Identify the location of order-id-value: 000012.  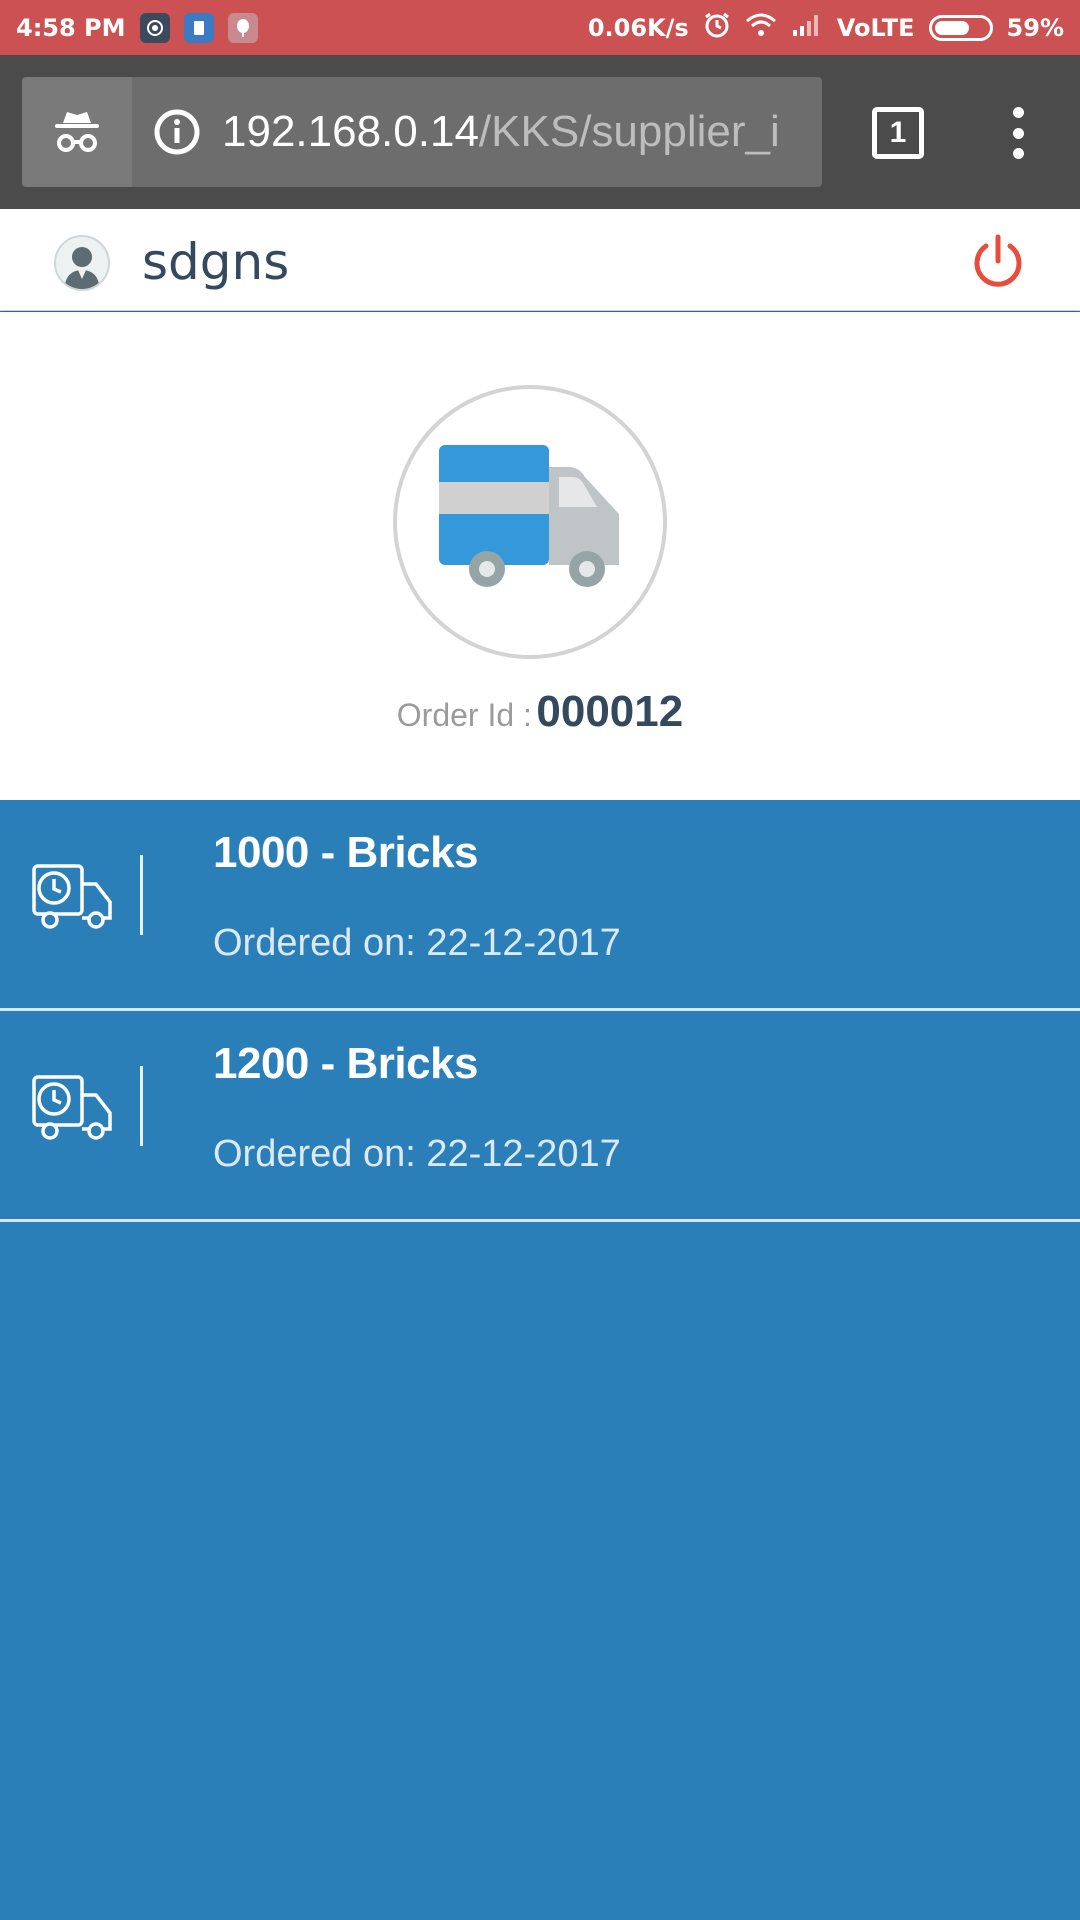
(610, 711).